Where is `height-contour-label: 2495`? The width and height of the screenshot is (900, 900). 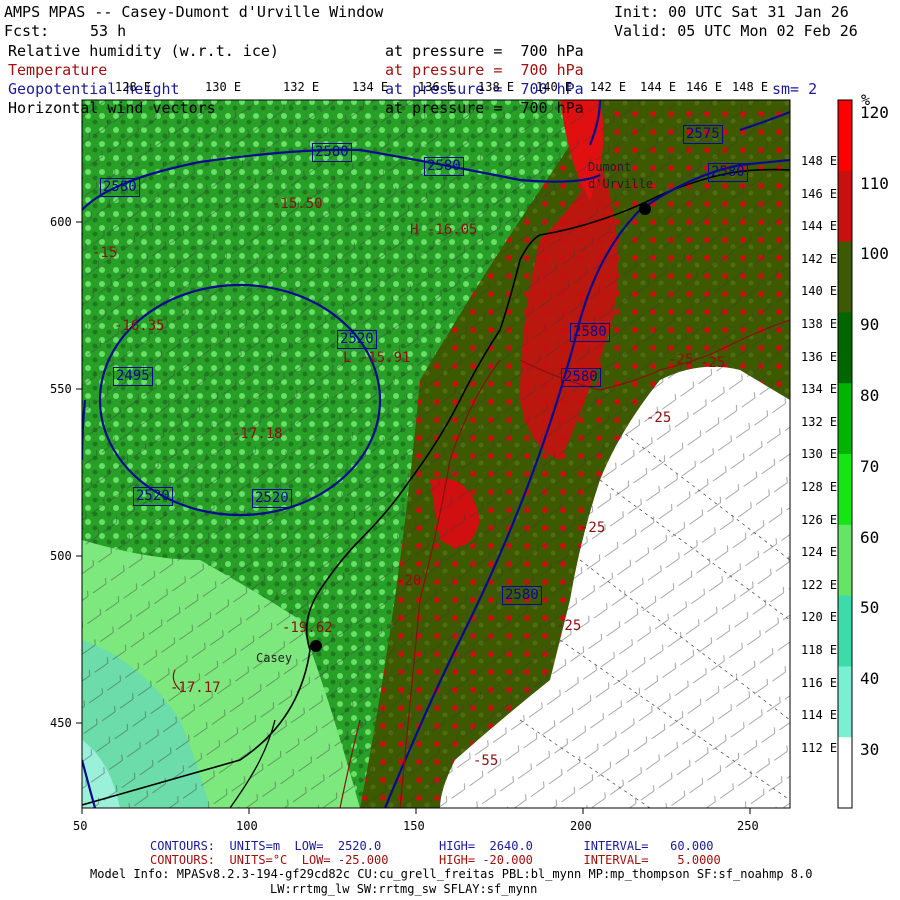
height-contour-label: 2495 is located at coordinates (133, 376).